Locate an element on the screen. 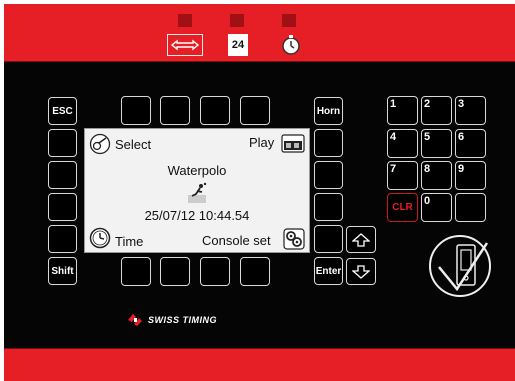 This screenshot has width=515, height=381. lcd-select-label: Select is located at coordinates (133, 144).